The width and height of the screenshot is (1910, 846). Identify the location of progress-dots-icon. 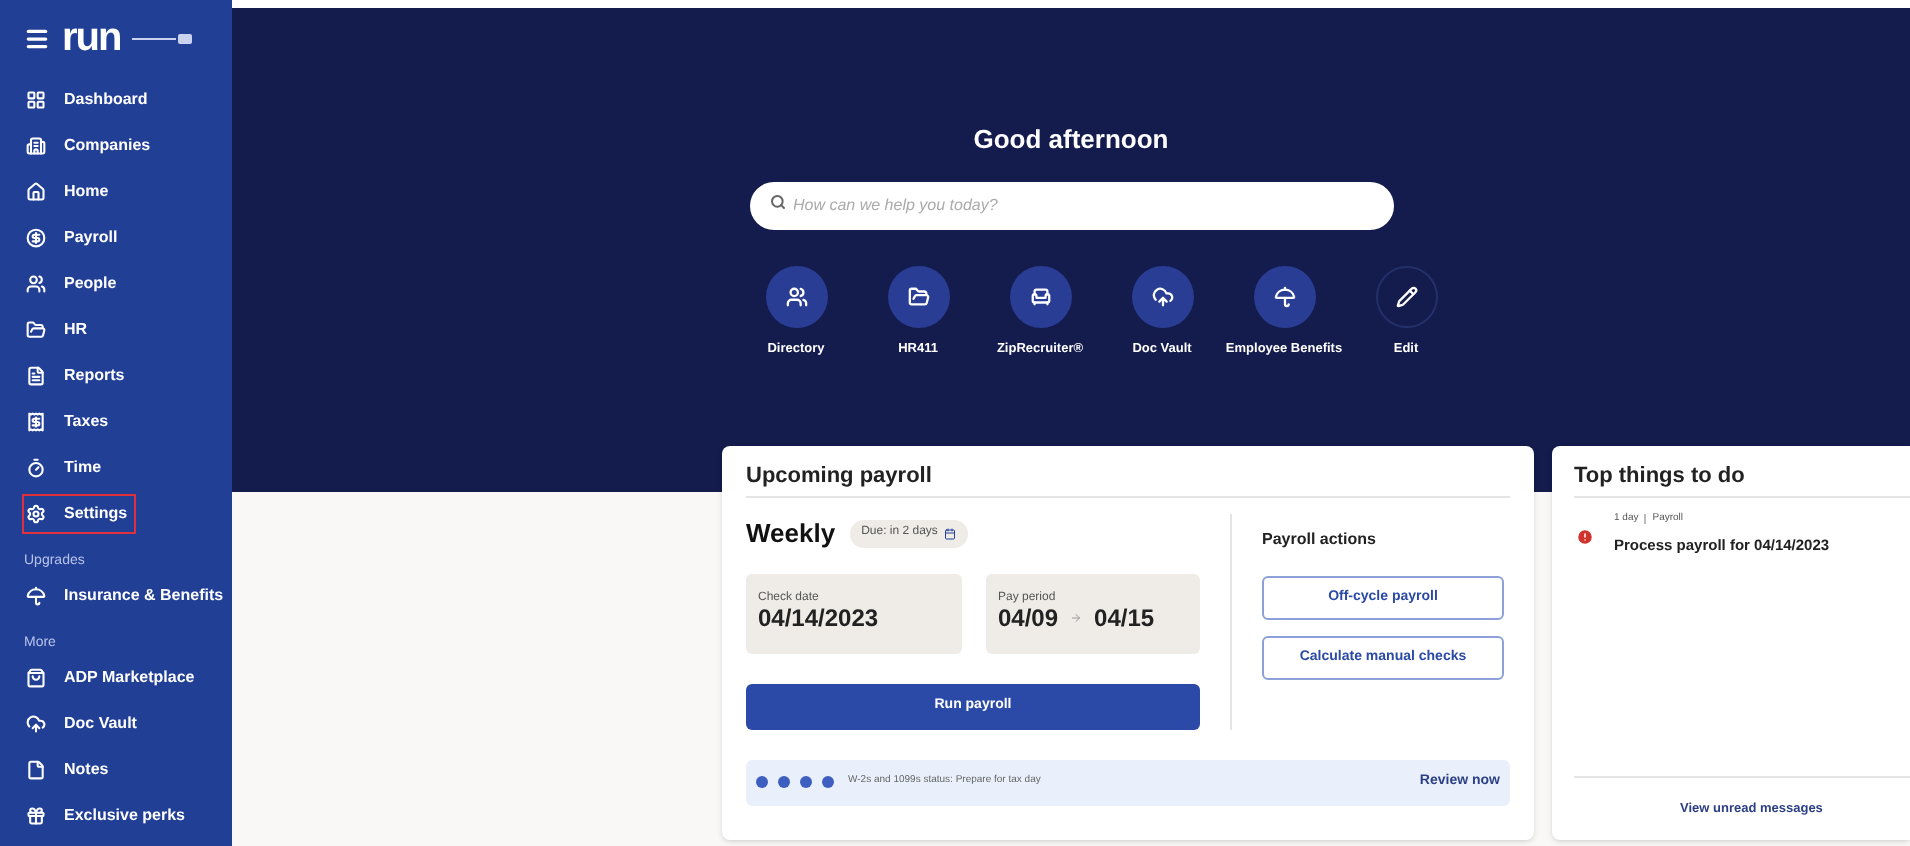
(796, 782).